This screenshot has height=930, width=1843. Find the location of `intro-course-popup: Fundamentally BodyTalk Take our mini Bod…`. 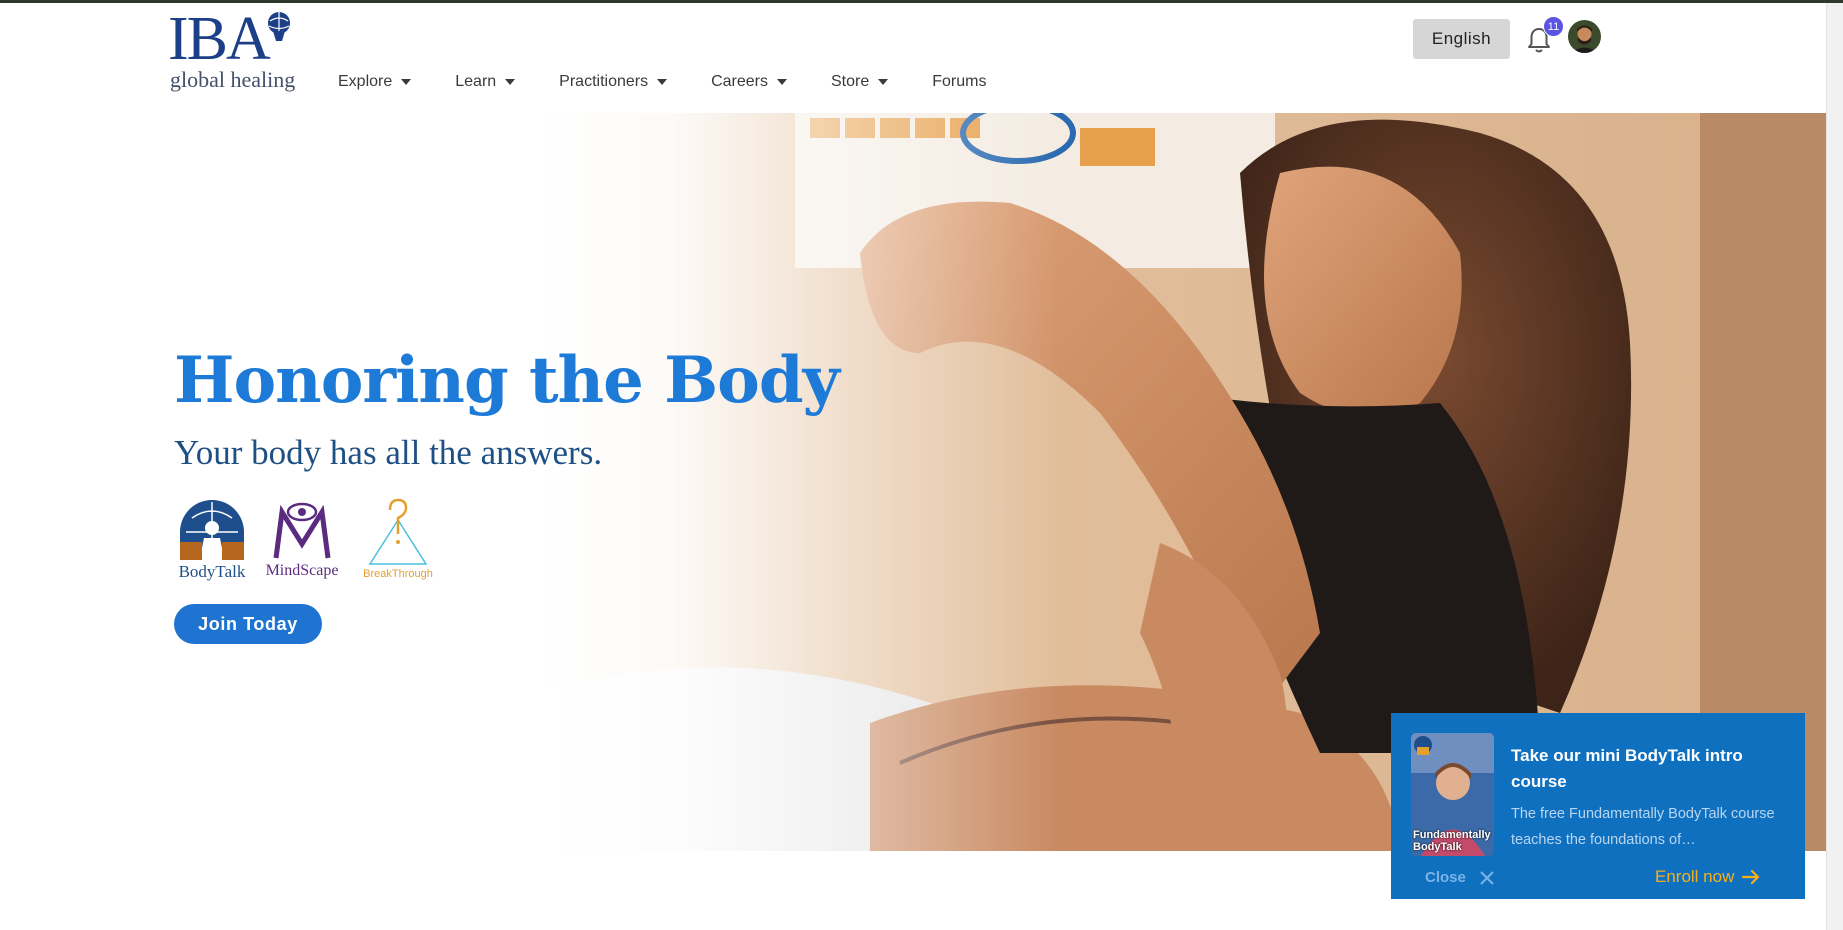

intro-course-popup: Fundamentally BodyTalk Take our mini Bod… is located at coordinates (1598, 806).